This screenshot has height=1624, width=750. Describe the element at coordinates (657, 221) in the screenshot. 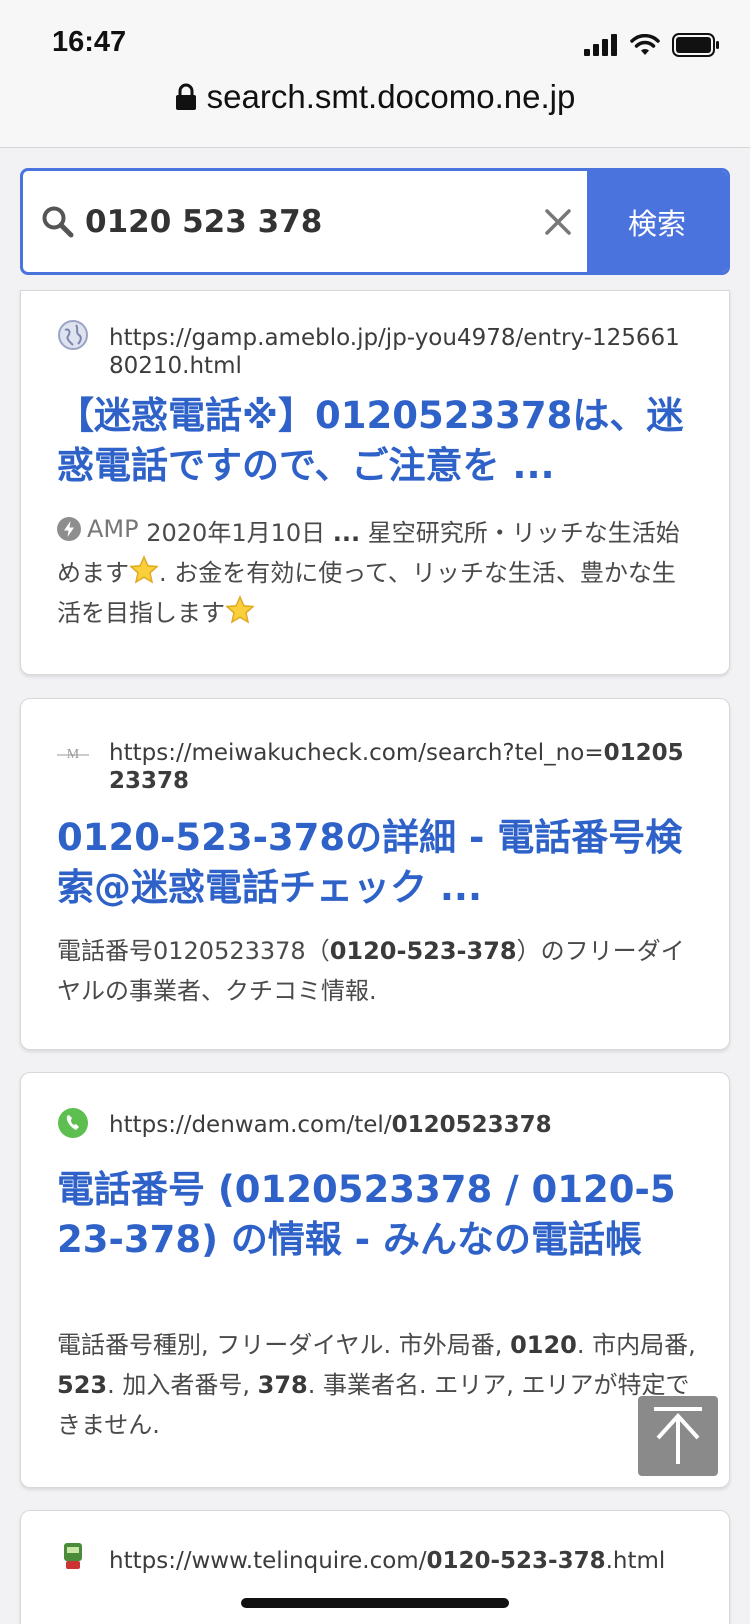

I see `search-button: 検索` at that location.